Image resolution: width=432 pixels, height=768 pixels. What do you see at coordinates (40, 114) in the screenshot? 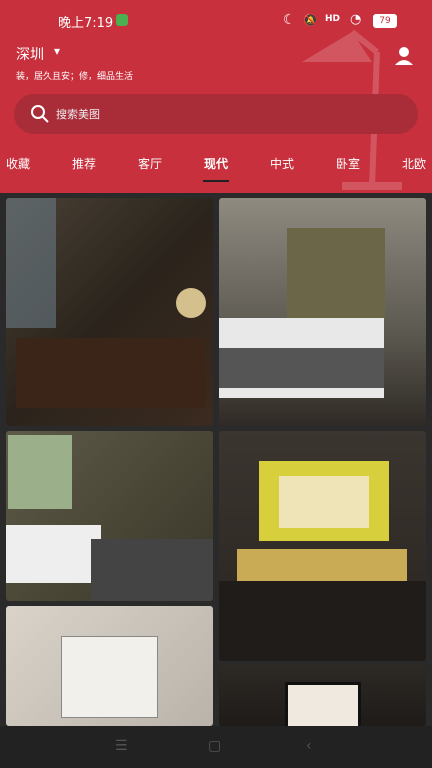
I see `search-icon` at bounding box center [40, 114].